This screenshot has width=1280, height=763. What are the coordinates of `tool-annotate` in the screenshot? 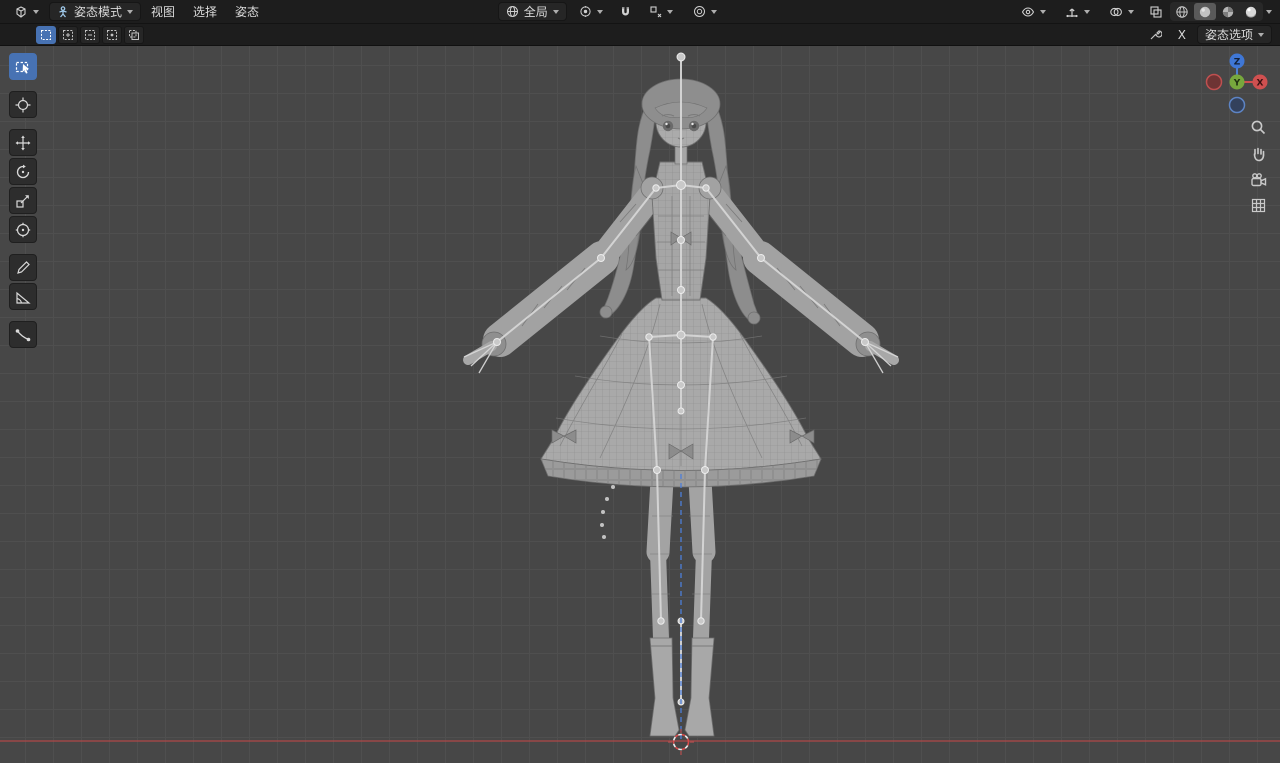 It's located at (23, 267).